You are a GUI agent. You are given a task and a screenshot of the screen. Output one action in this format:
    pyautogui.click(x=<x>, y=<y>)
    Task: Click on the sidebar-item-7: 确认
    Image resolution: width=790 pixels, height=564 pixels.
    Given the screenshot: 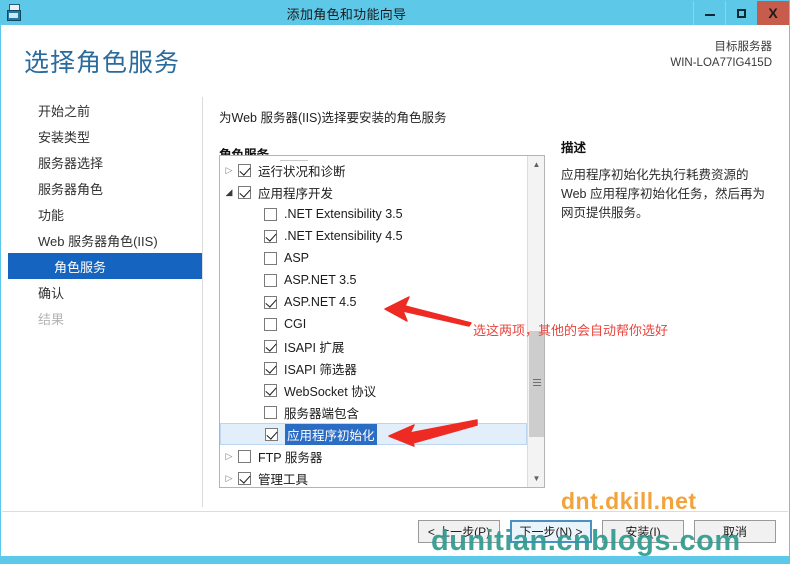 What is the action you would take?
    pyautogui.click(x=102, y=292)
    